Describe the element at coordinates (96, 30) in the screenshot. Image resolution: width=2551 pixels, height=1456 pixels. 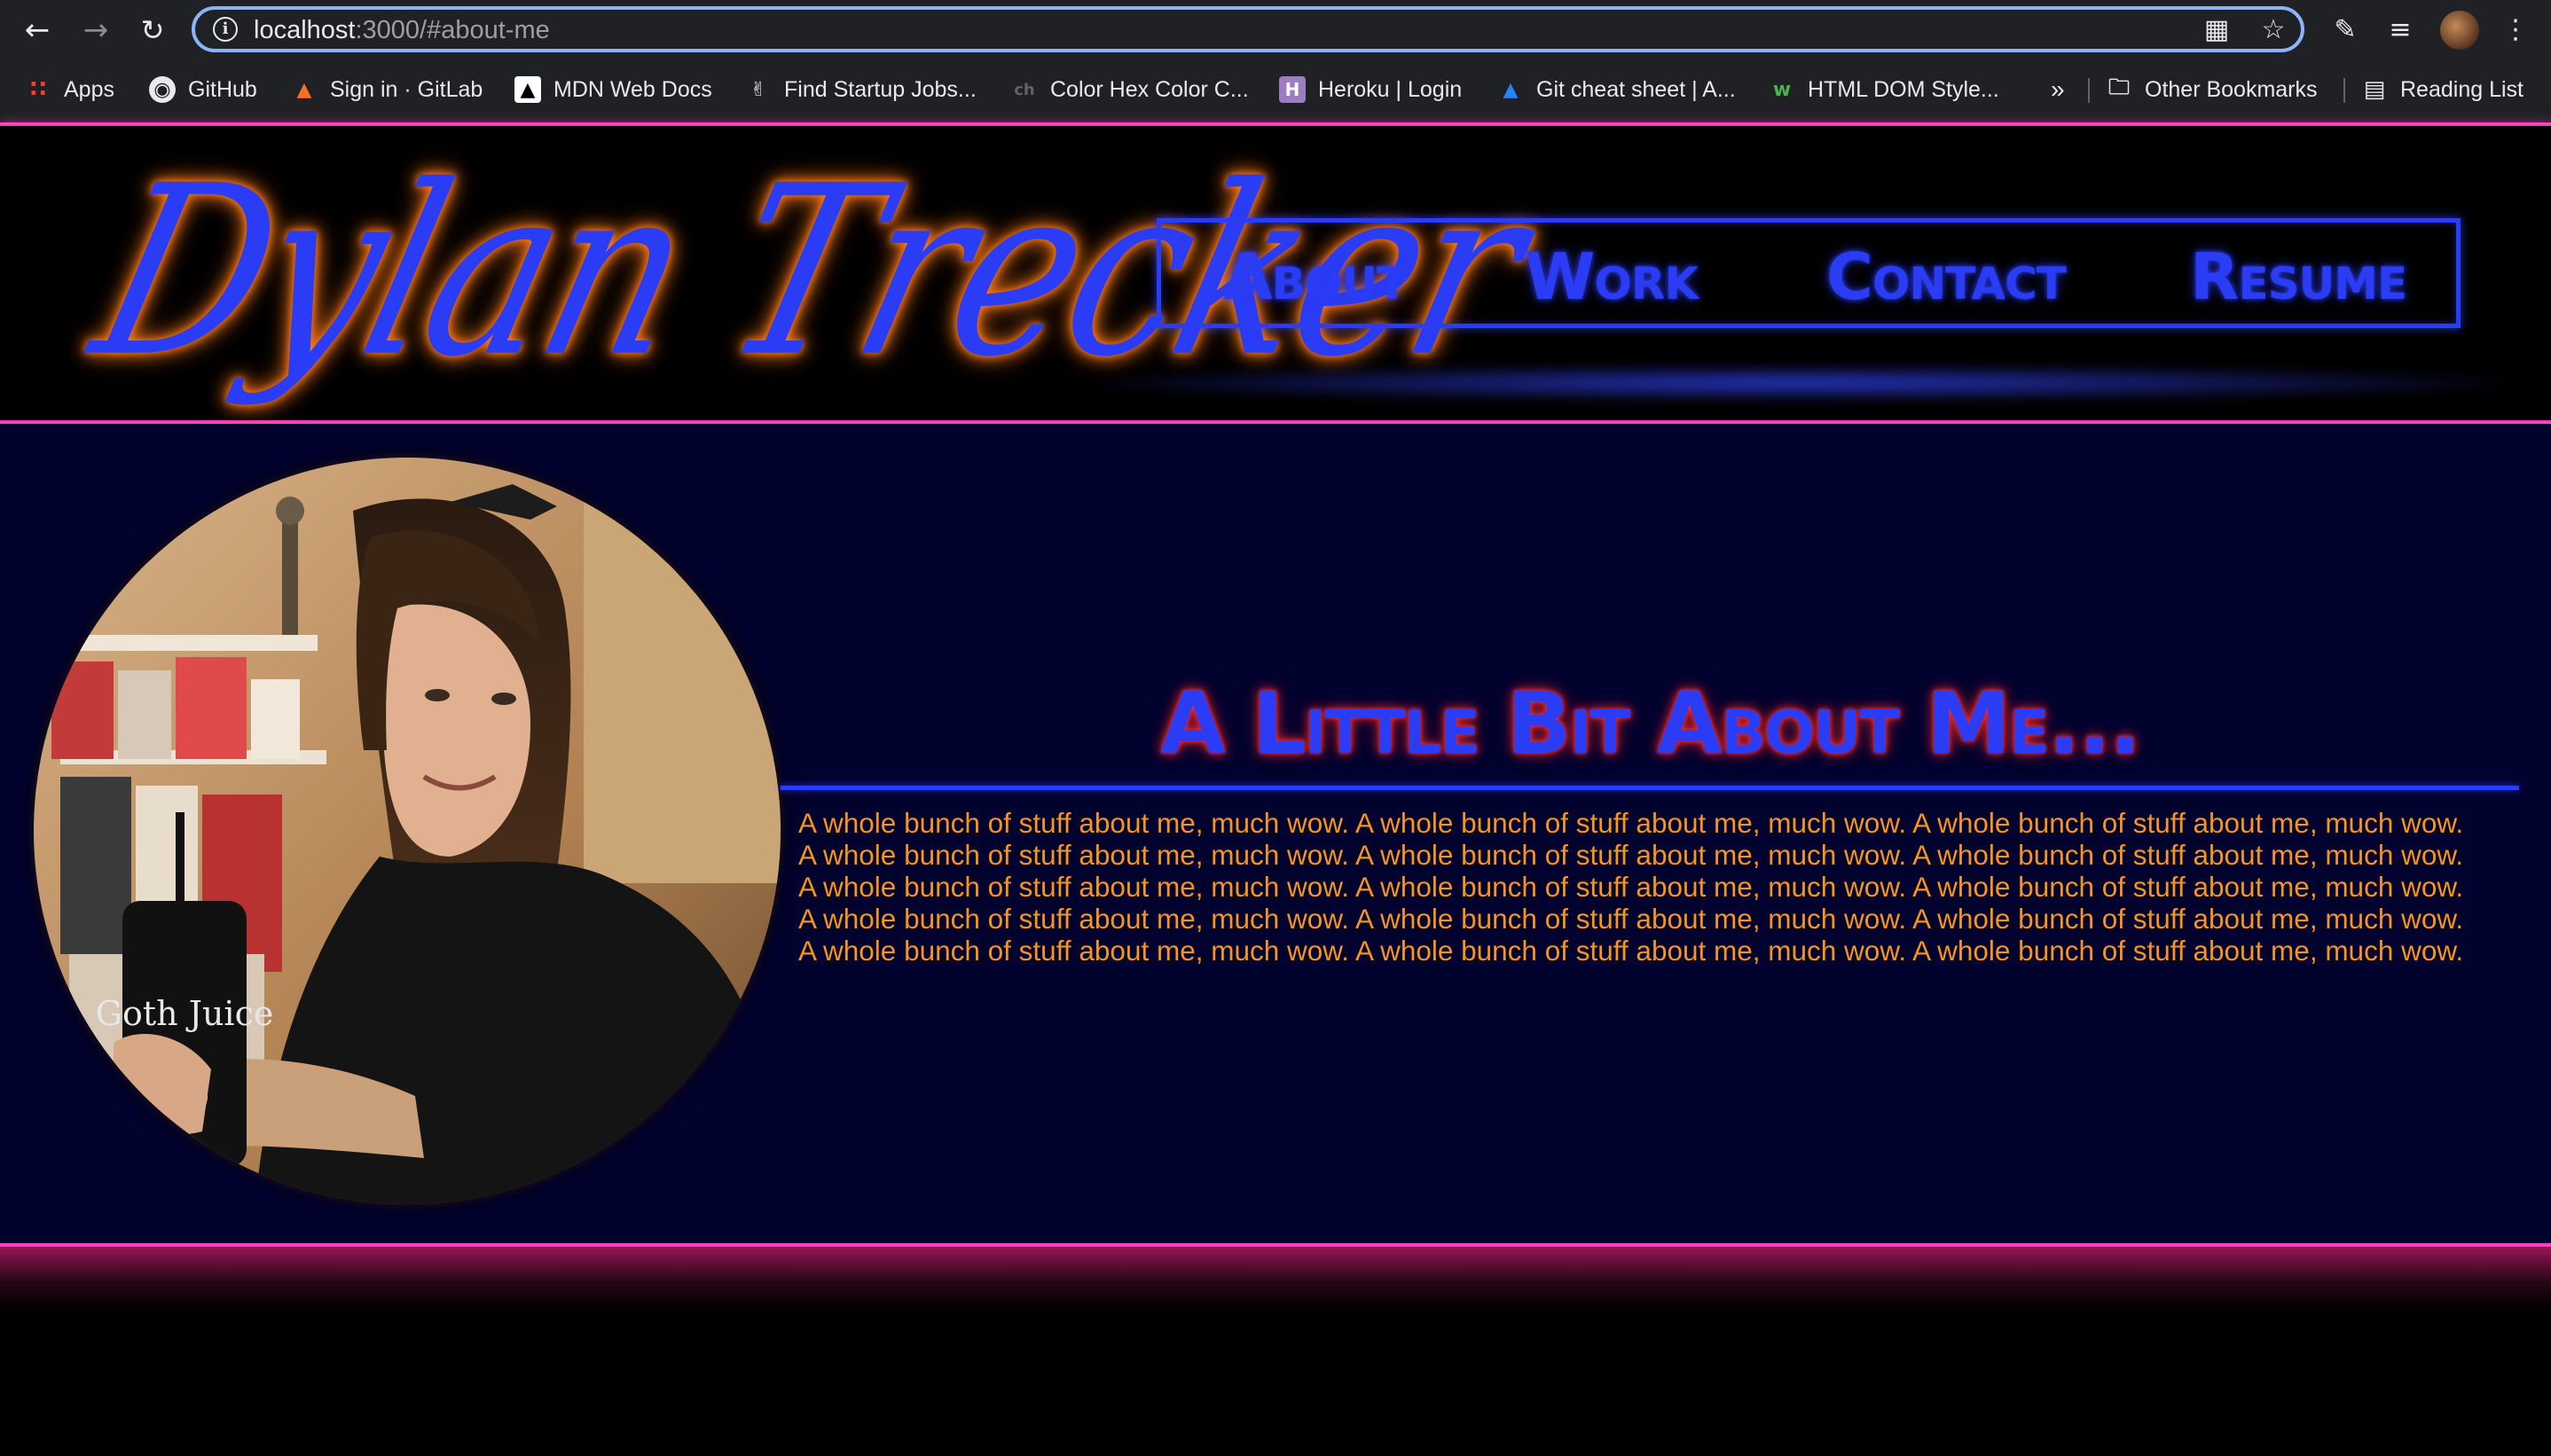
I see `forward-icon: →` at that location.